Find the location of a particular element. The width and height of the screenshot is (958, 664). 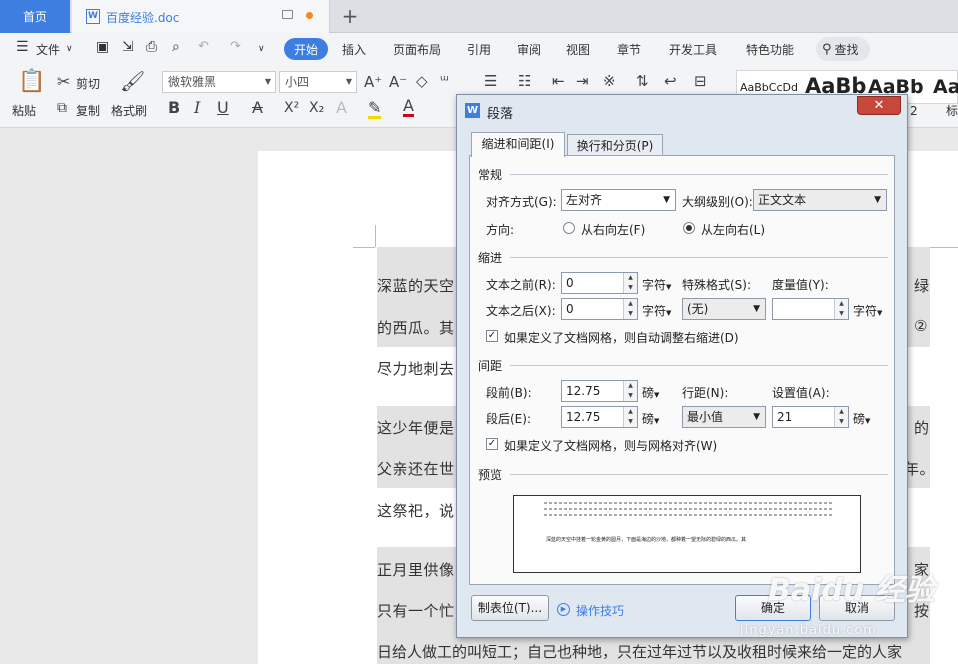

line-spacing-icon: ↩ is located at coordinates (670, 81).